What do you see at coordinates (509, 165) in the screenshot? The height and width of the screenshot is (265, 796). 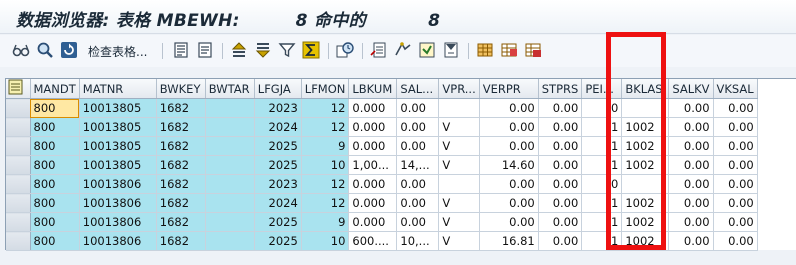 I see `table-cell: 14.60` at bounding box center [509, 165].